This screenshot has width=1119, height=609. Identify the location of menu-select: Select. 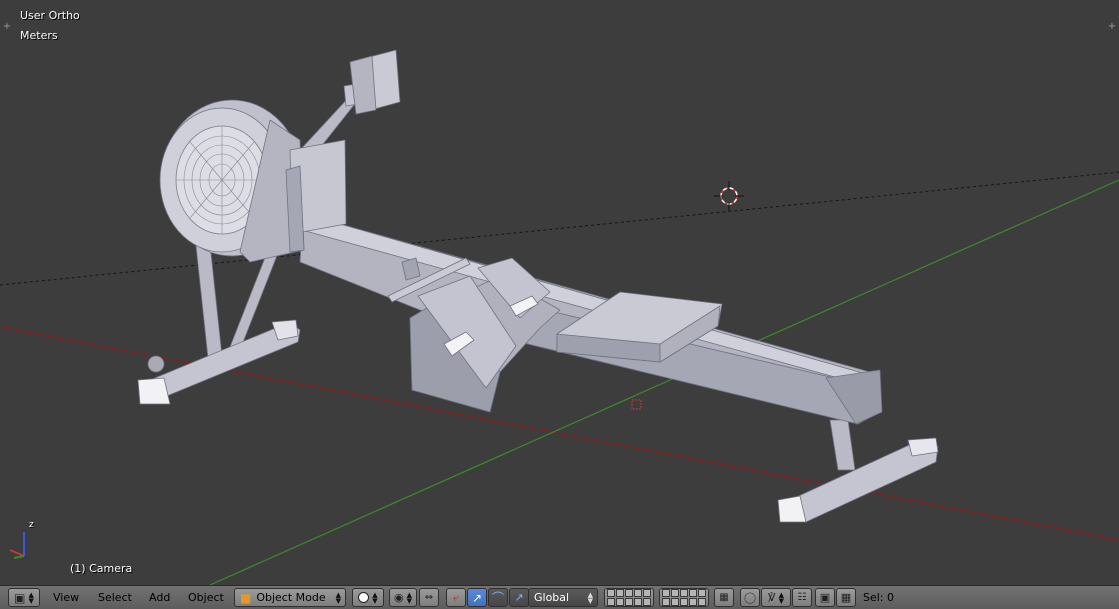
(115, 598).